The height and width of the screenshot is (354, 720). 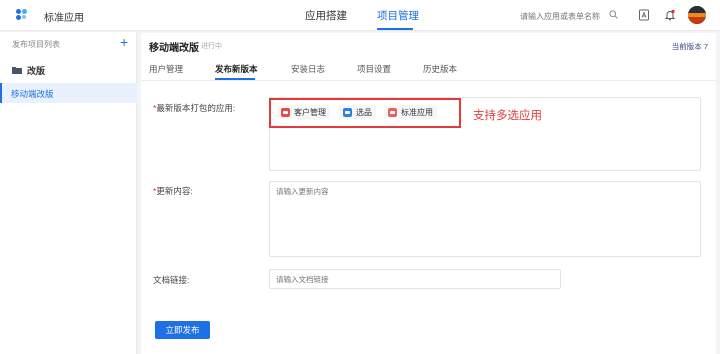 What do you see at coordinates (360, 15) in the screenshot?
I see `top-bar: 标准应用 应用搭建 项目管理` at bounding box center [360, 15].